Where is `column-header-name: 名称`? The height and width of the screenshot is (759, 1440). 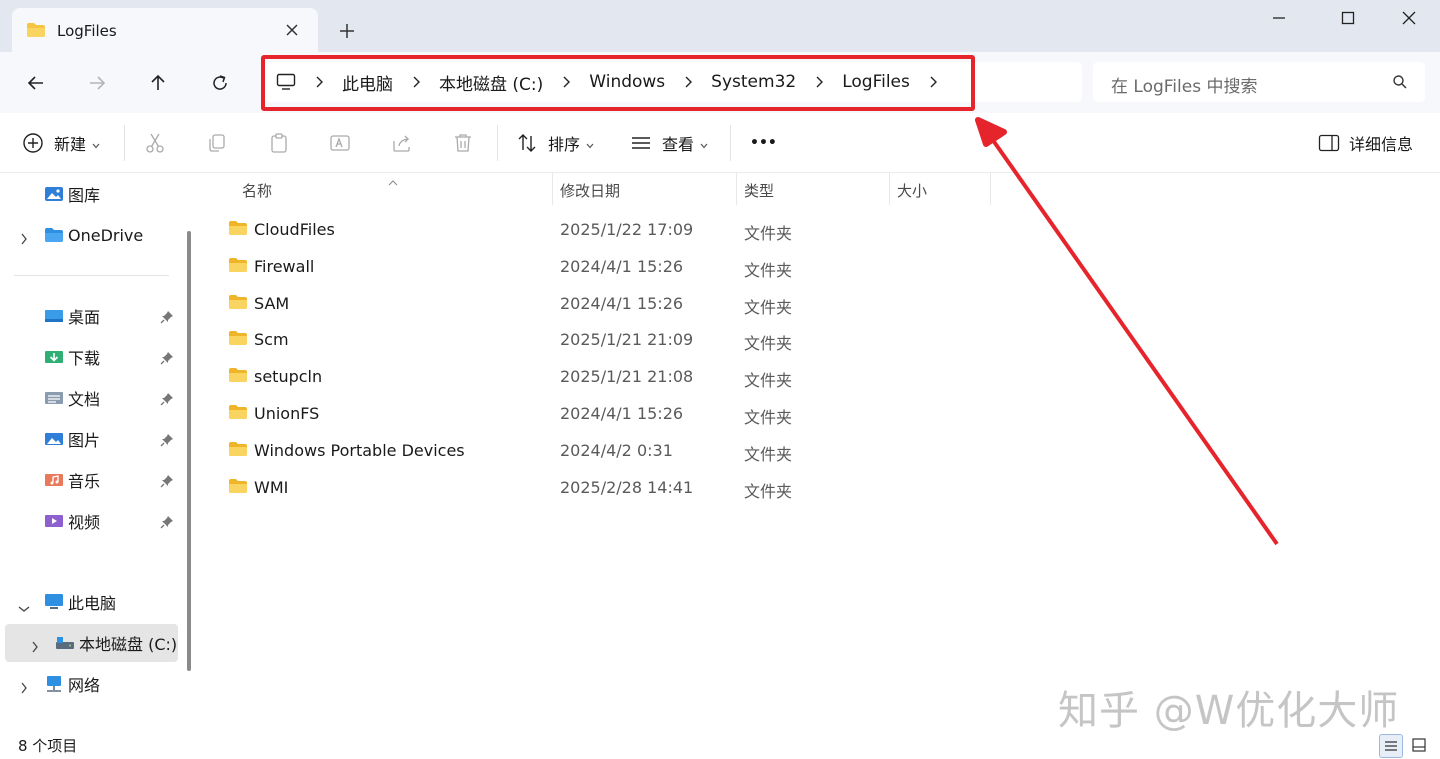
column-header-name: 名称 is located at coordinates (257, 190).